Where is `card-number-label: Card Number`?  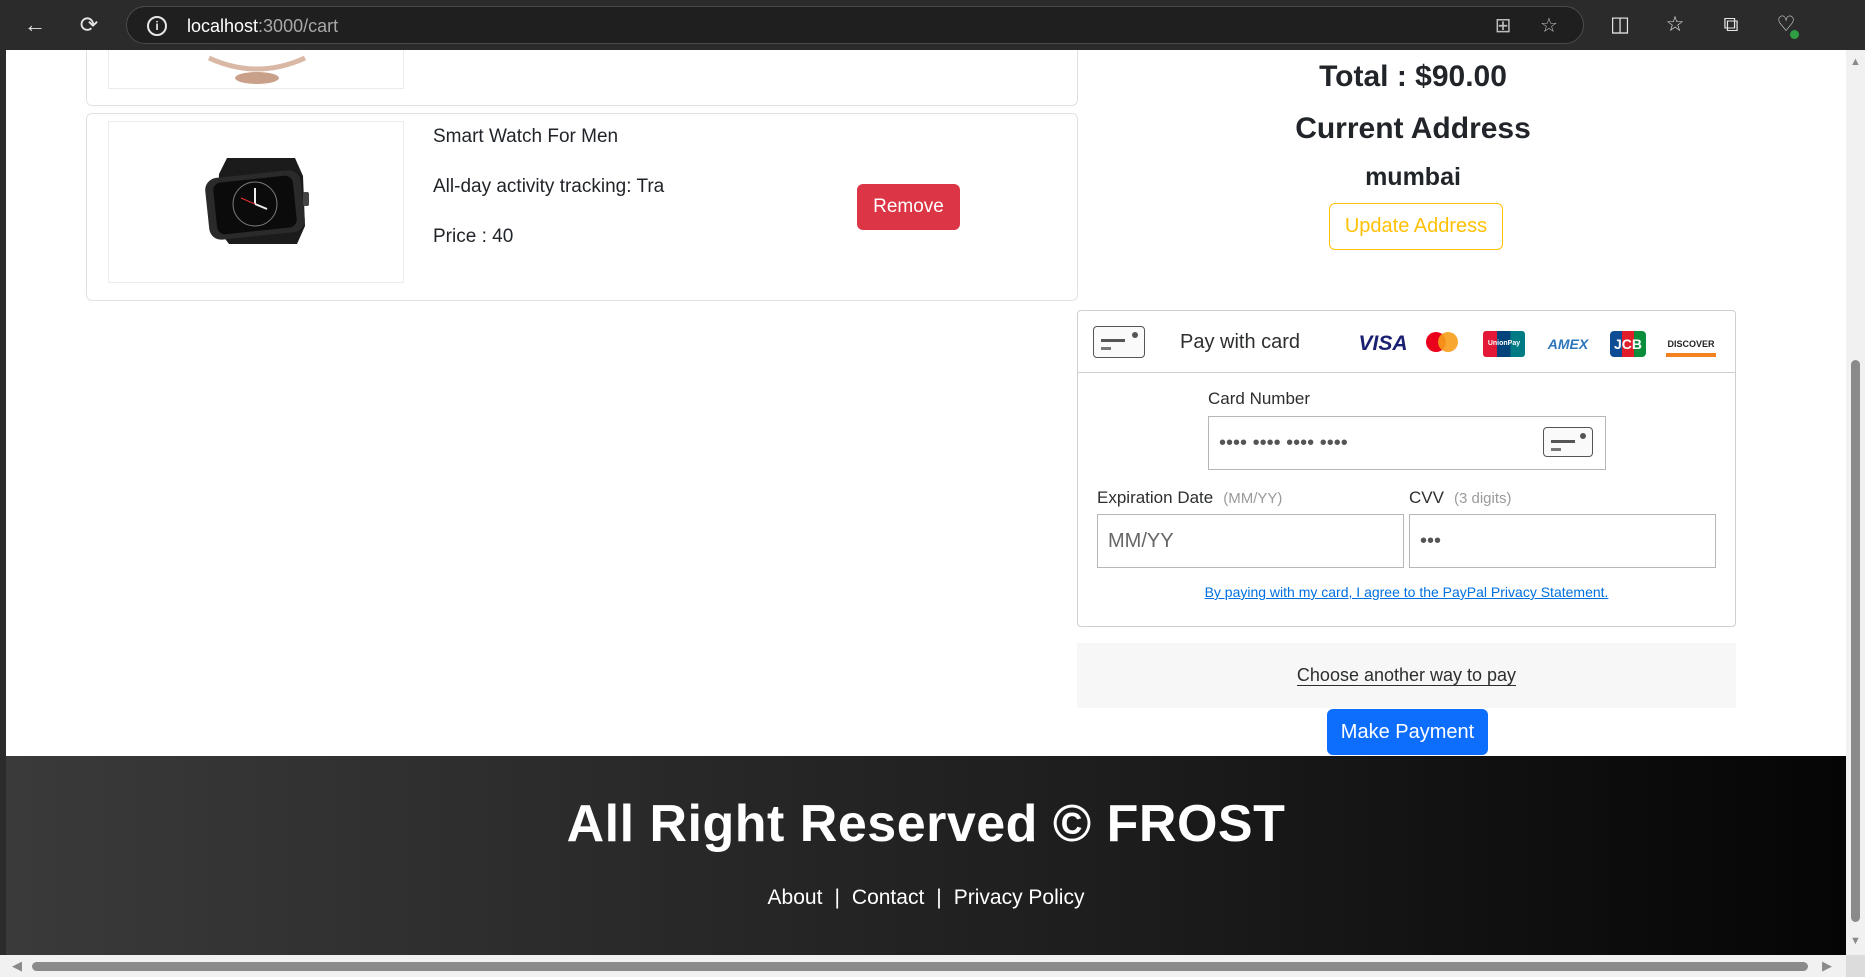
card-number-label: Card Number is located at coordinates (1259, 398).